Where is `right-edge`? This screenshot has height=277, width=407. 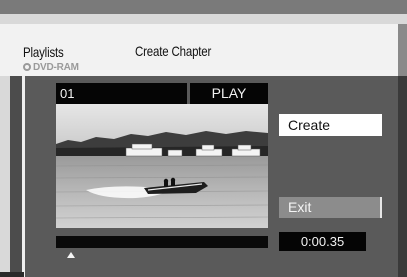
right-edge is located at coordinates (402, 176).